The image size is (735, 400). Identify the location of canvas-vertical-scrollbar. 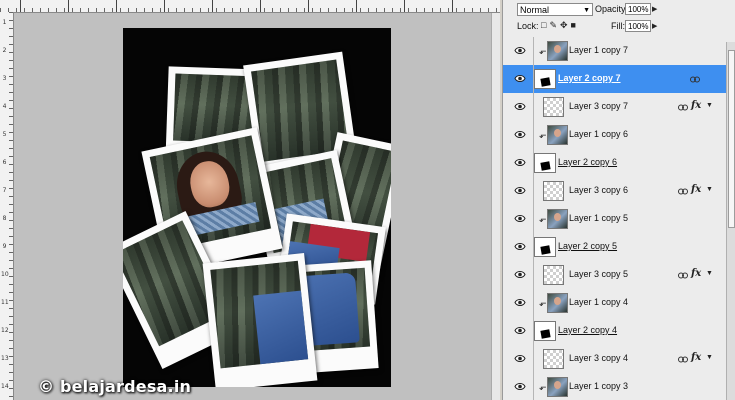
(495, 206).